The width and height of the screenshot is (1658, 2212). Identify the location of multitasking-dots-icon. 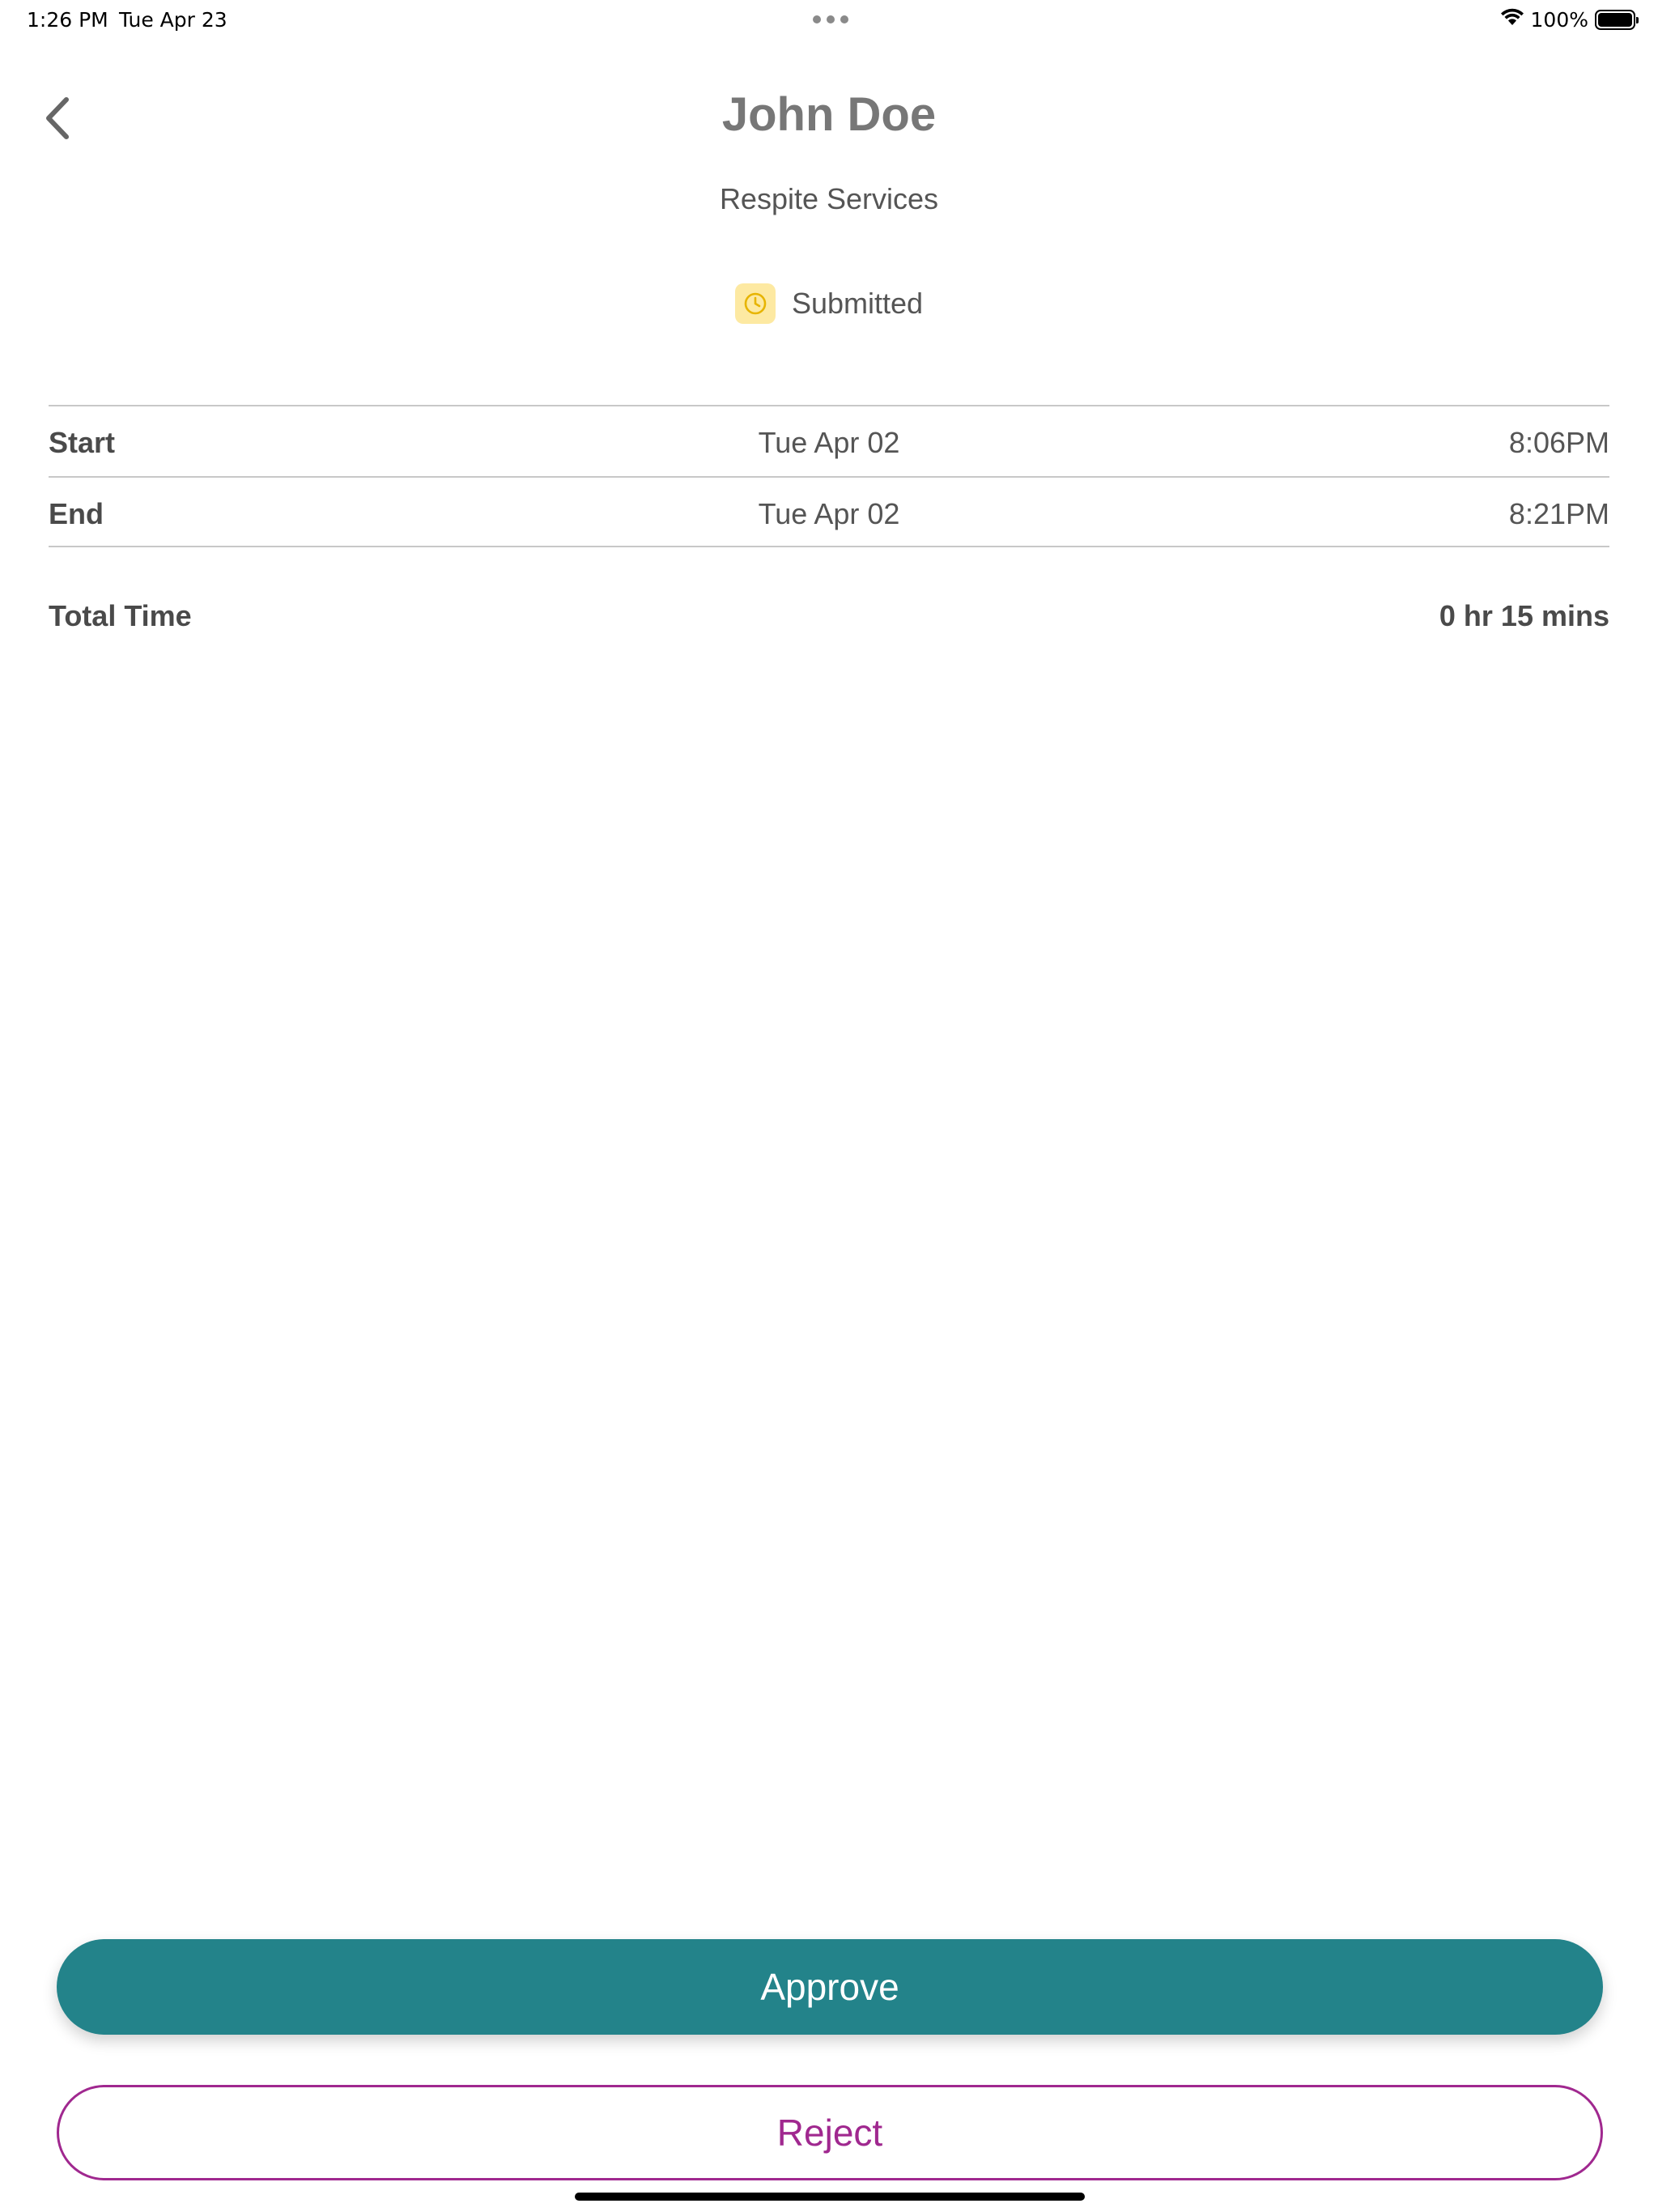
(830, 19).